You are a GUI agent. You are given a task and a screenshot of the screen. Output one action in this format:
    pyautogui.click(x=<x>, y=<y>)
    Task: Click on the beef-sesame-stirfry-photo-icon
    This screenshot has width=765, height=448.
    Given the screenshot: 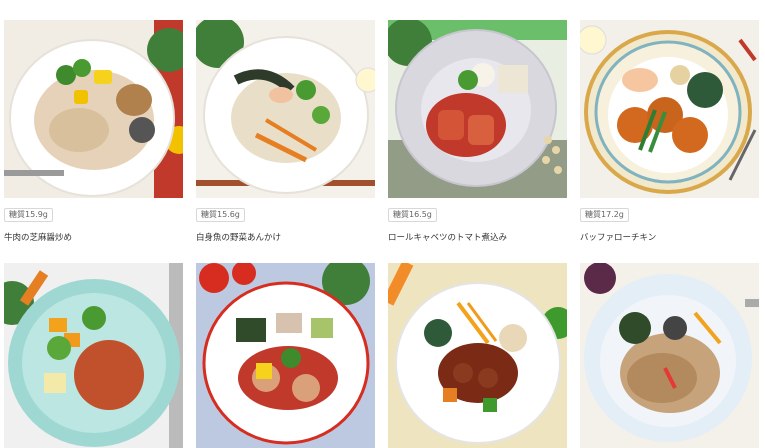 What is the action you would take?
    pyautogui.click(x=93, y=109)
    